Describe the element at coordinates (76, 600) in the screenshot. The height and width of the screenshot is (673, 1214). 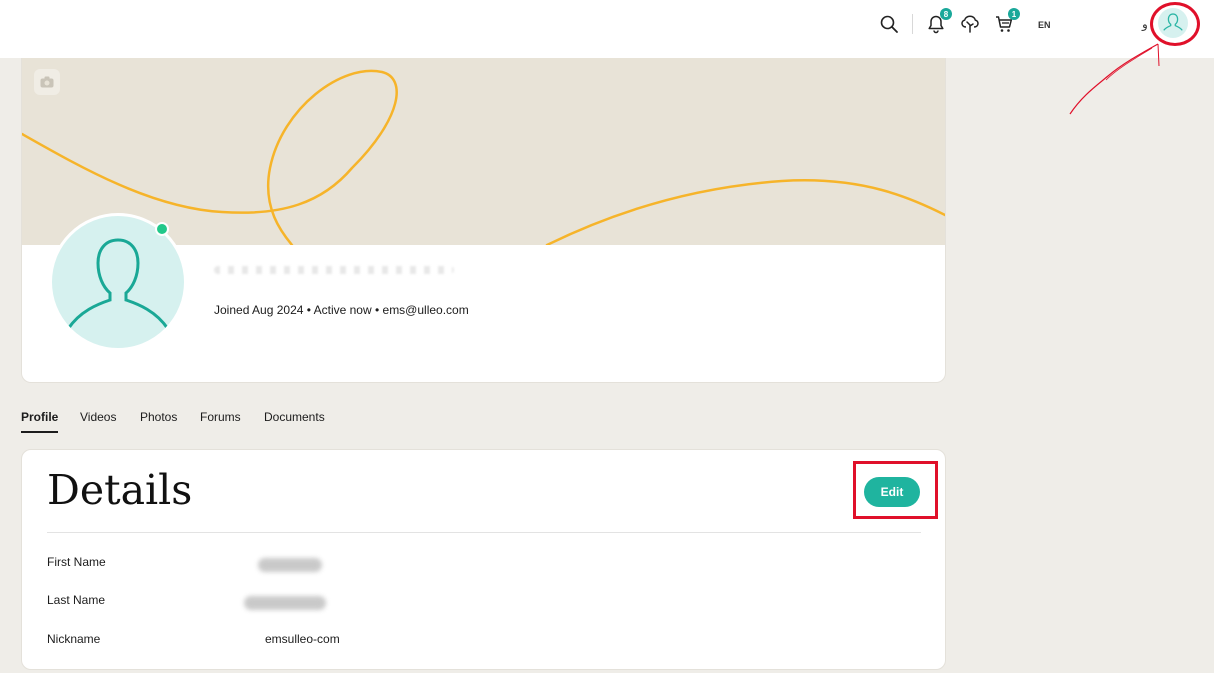
I see `last-name-label: Last Name` at that location.